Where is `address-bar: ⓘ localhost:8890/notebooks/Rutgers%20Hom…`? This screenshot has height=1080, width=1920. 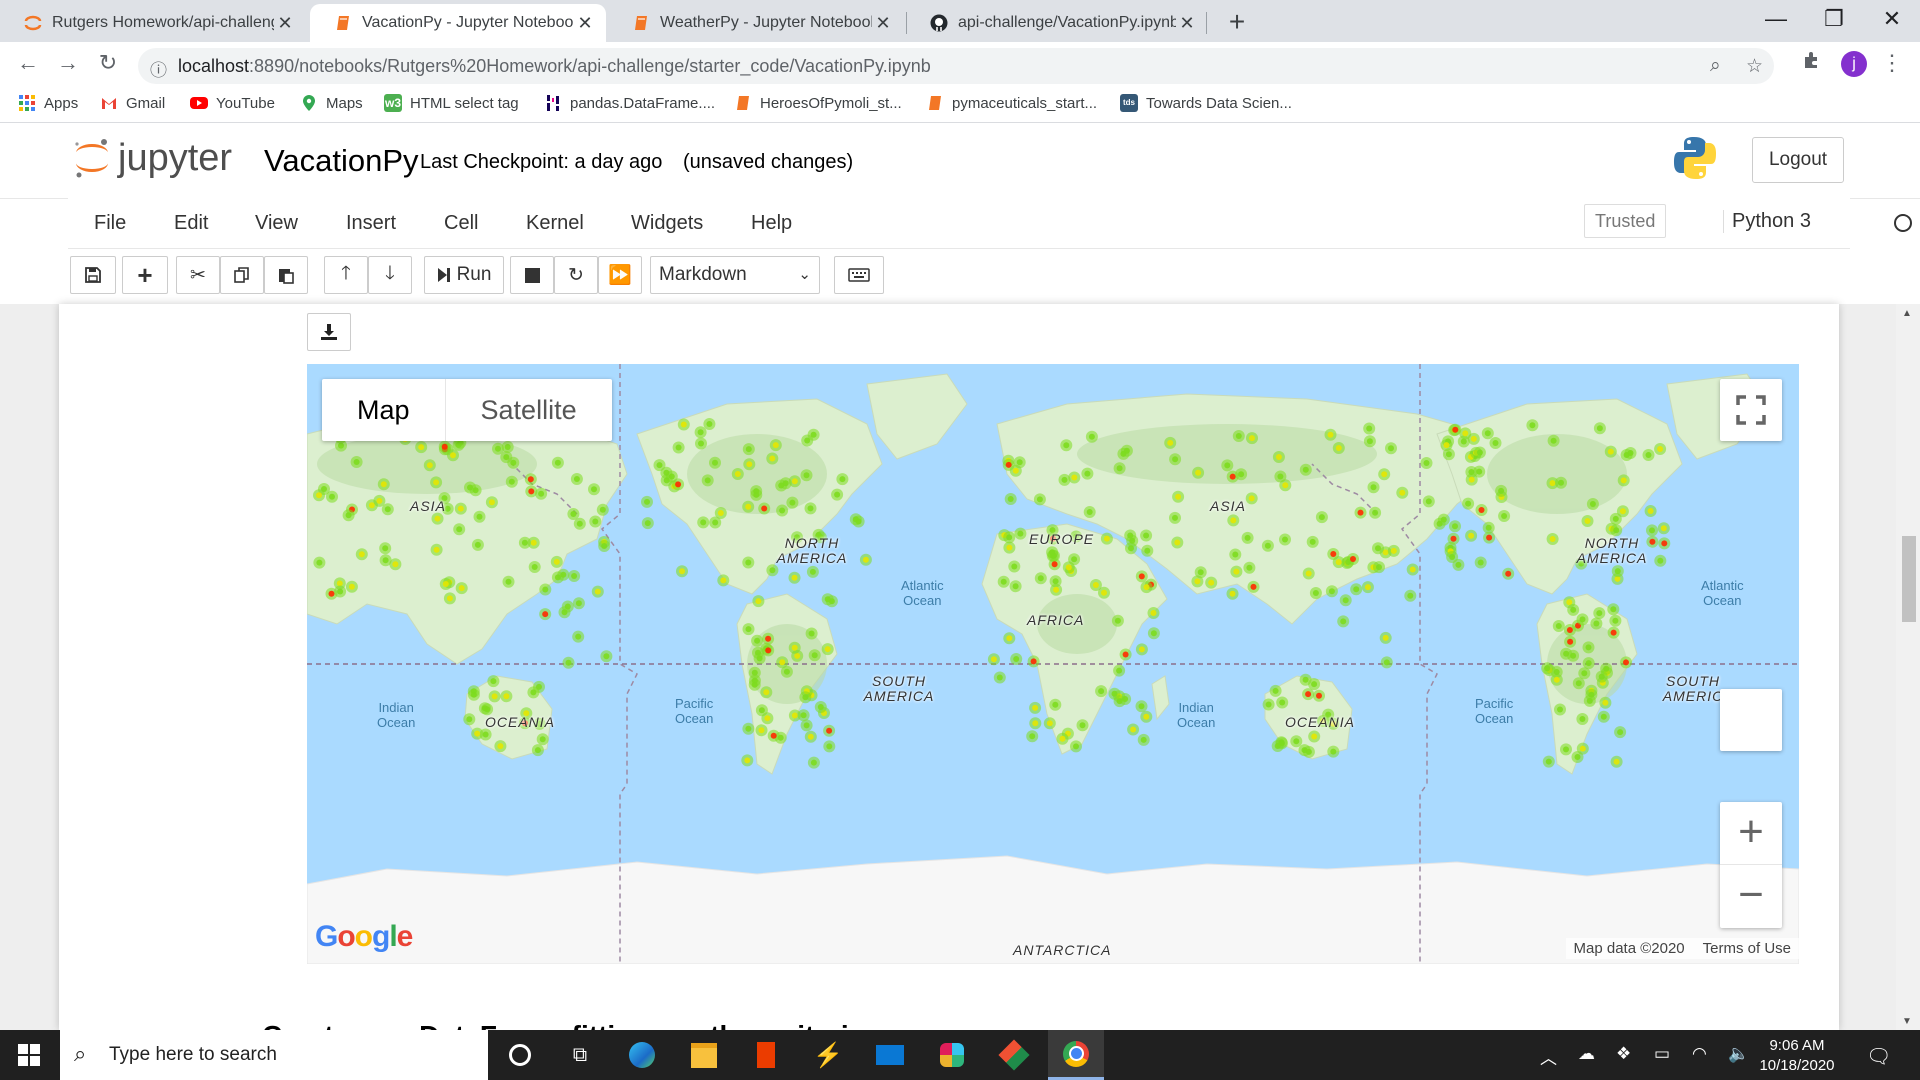 address-bar: ⓘ localhost:8890/notebooks/Rutgers%20Hom… is located at coordinates (956, 66).